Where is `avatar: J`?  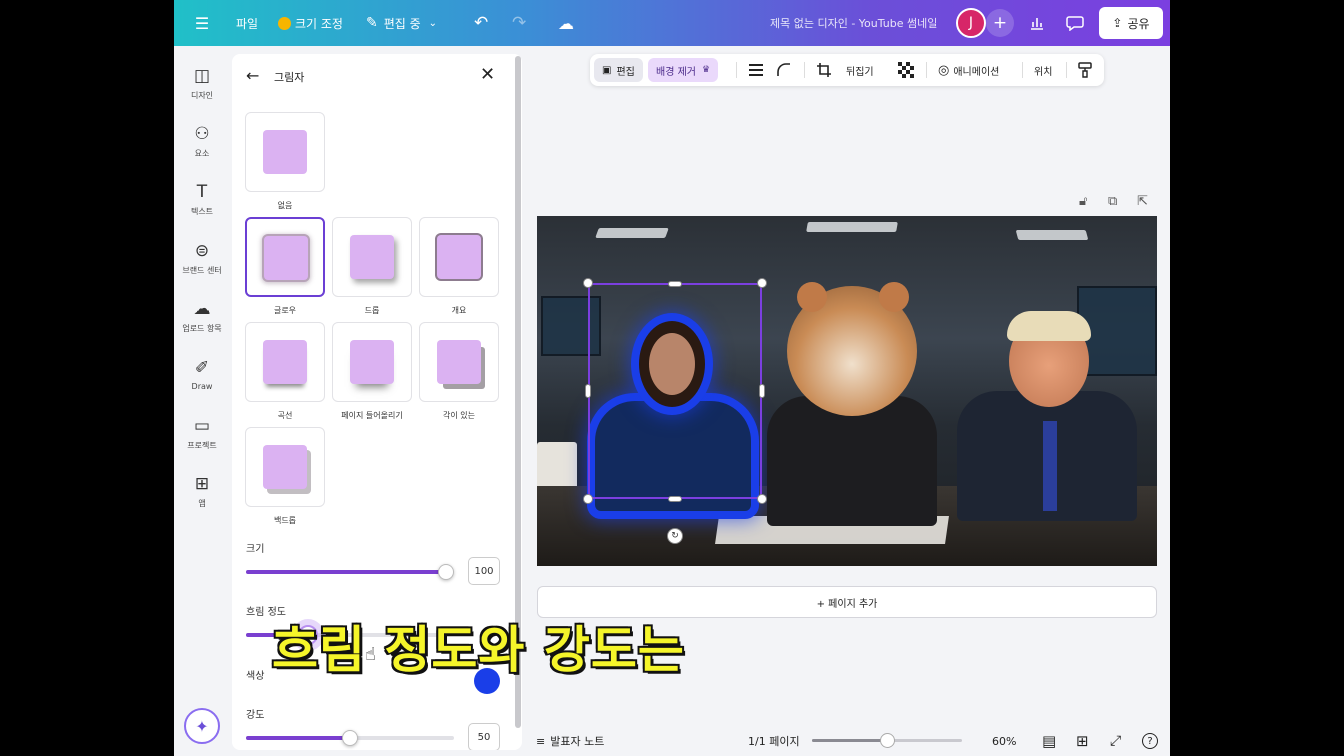
avatar: J is located at coordinates (971, 23).